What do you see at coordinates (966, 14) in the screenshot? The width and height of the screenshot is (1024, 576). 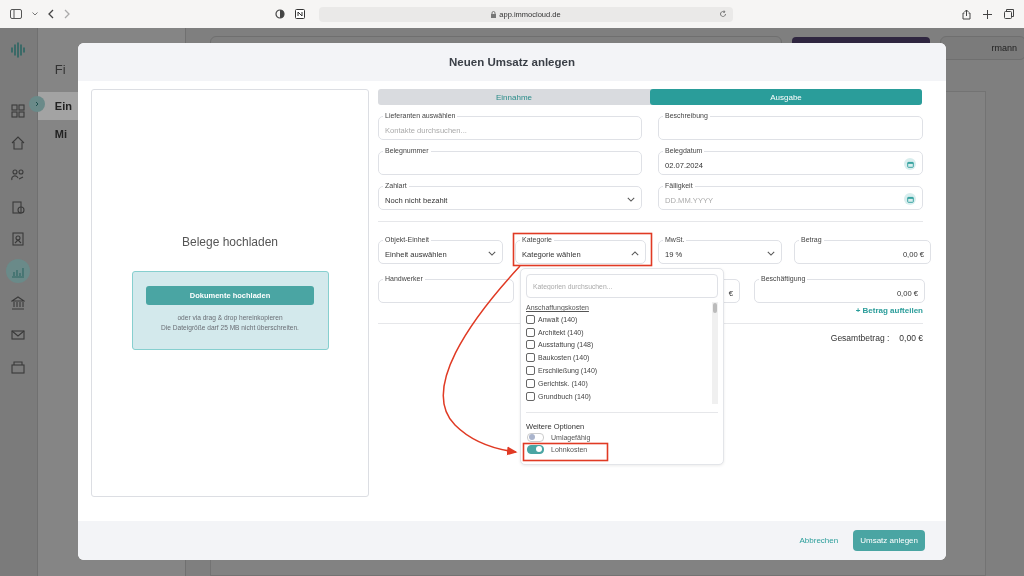 I see `share-icon` at bounding box center [966, 14].